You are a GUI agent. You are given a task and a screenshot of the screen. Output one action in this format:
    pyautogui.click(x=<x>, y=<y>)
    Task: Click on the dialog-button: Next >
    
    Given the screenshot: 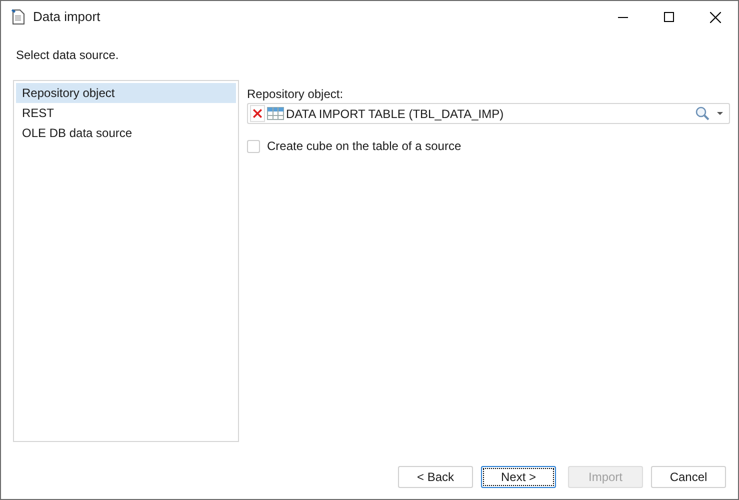 What is the action you would take?
    pyautogui.click(x=518, y=477)
    